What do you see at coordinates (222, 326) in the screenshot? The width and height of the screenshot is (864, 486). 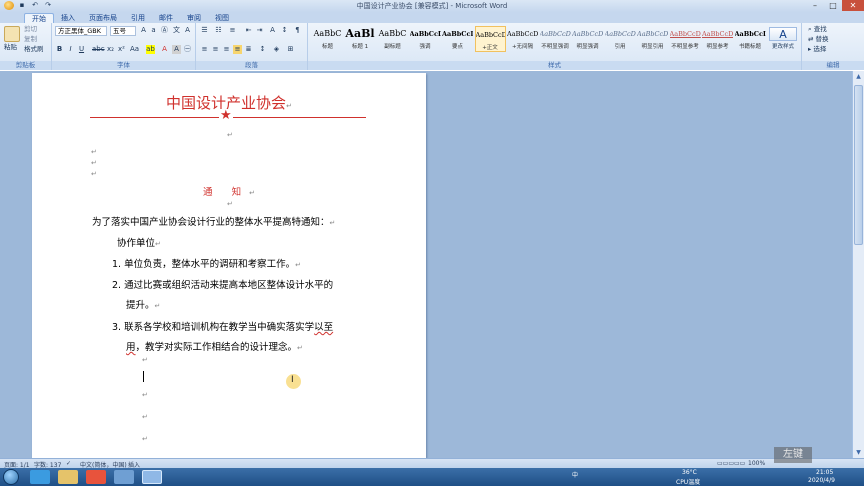 I see `list-item-3: 3. 联系各学校和培训机构在教学当中确实落实学以至` at bounding box center [222, 326].